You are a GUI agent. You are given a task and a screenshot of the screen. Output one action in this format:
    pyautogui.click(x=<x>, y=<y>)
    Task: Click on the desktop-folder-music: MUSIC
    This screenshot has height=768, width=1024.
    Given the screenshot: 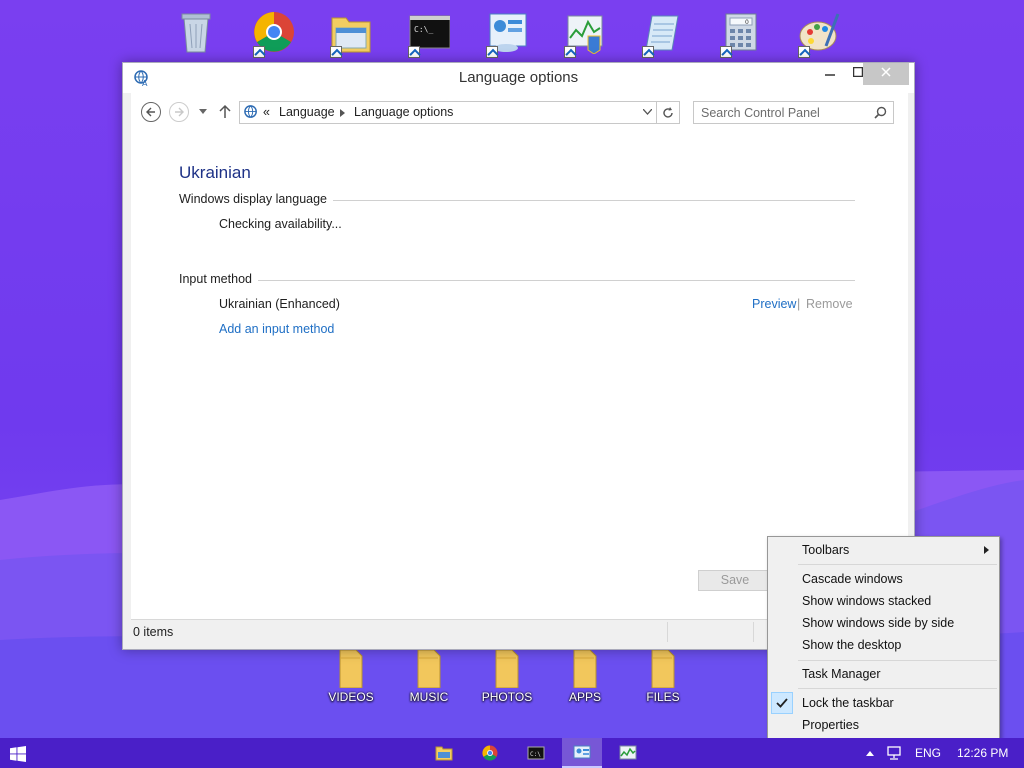 What is the action you would take?
    pyautogui.click(x=429, y=680)
    